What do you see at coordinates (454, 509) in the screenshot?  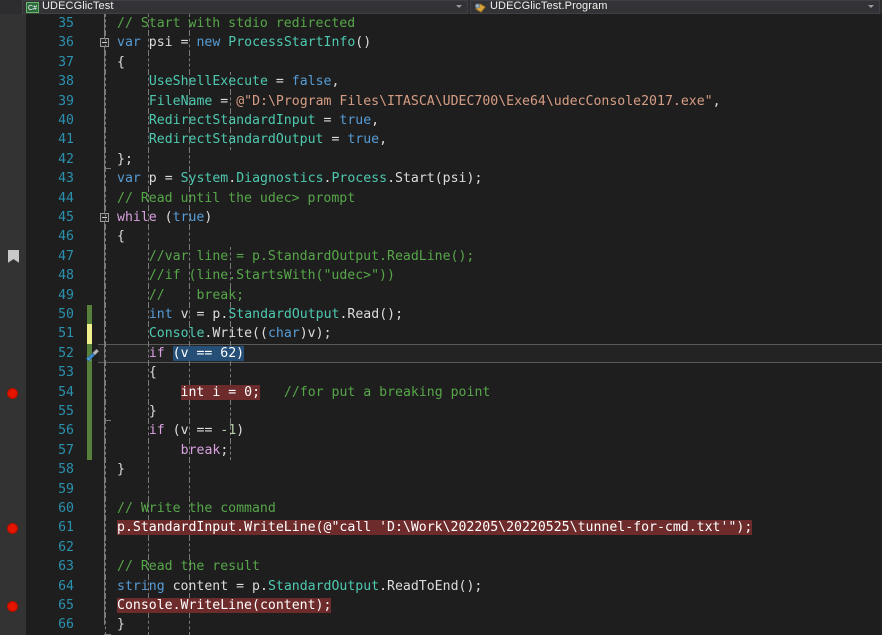 I see `code-line: 60 // Write the command` at bounding box center [454, 509].